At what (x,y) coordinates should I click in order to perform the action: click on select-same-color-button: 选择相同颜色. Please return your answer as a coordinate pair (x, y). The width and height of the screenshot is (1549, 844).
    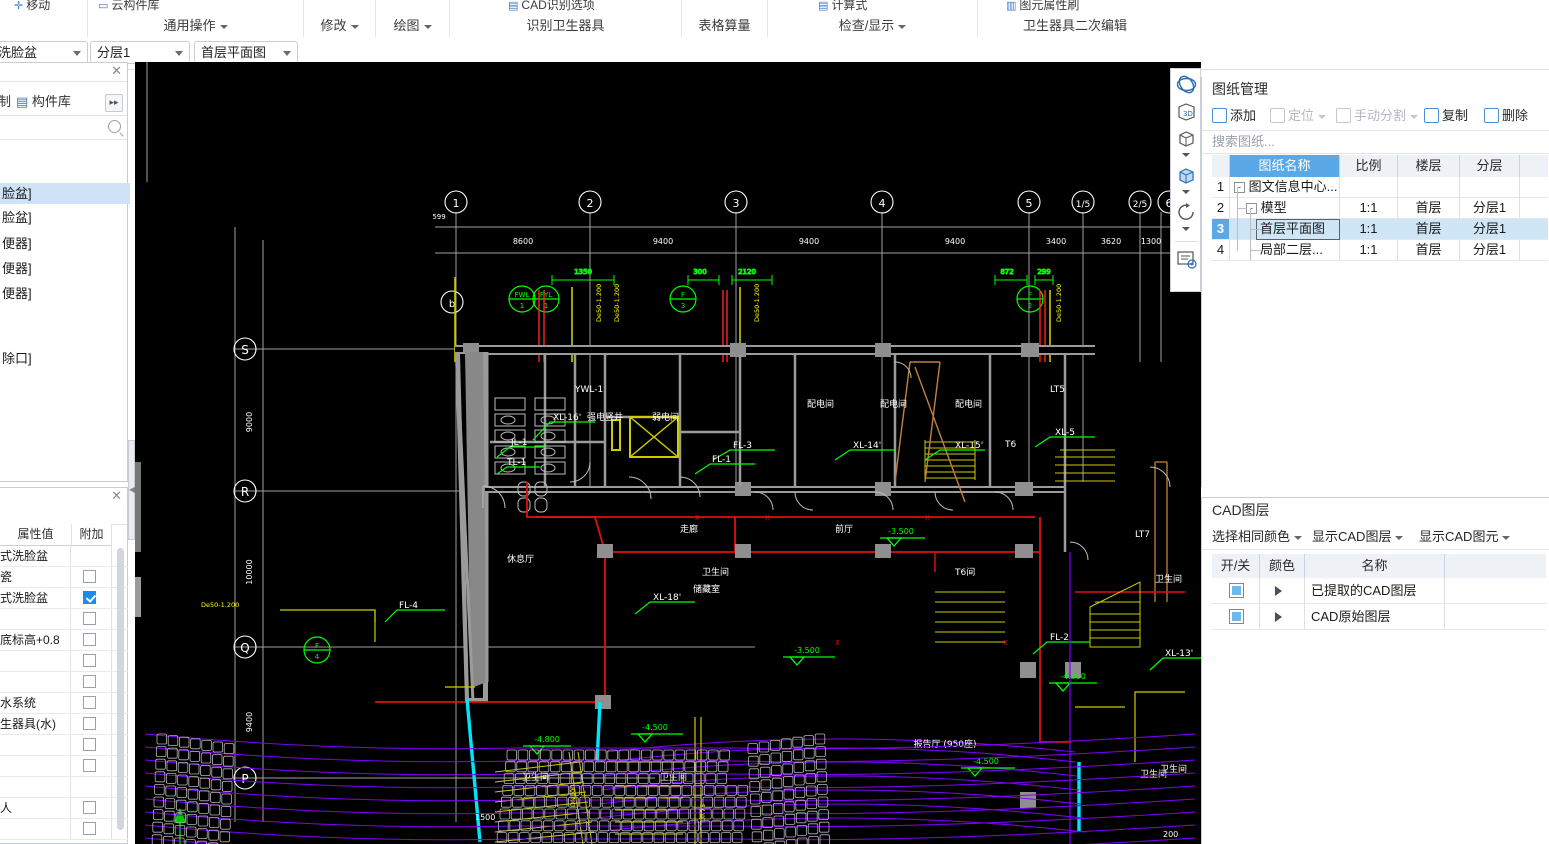
    Looking at the image, I should click on (1257, 537).